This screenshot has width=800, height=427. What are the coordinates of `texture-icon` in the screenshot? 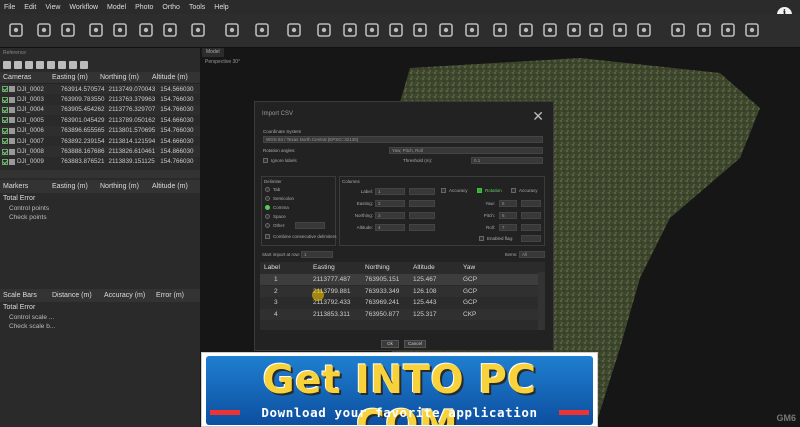 It's located at (678, 30).